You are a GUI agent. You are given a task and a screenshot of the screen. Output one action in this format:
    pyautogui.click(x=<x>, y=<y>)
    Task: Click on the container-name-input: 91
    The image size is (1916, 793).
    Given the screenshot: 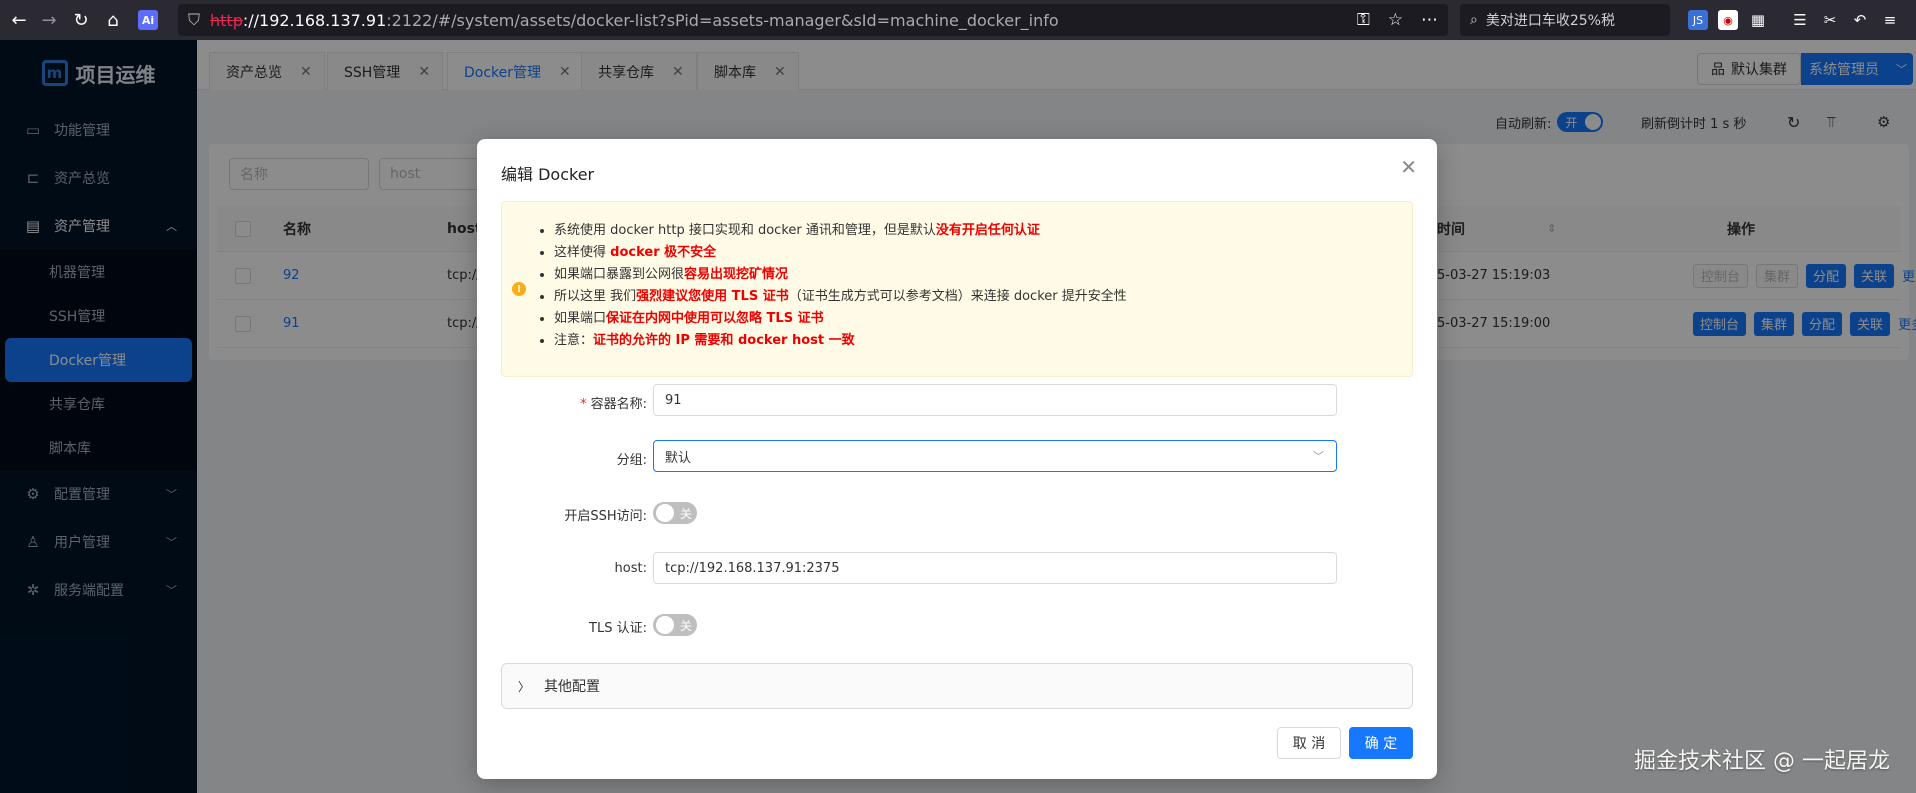 What is the action you would take?
    pyautogui.click(x=995, y=400)
    